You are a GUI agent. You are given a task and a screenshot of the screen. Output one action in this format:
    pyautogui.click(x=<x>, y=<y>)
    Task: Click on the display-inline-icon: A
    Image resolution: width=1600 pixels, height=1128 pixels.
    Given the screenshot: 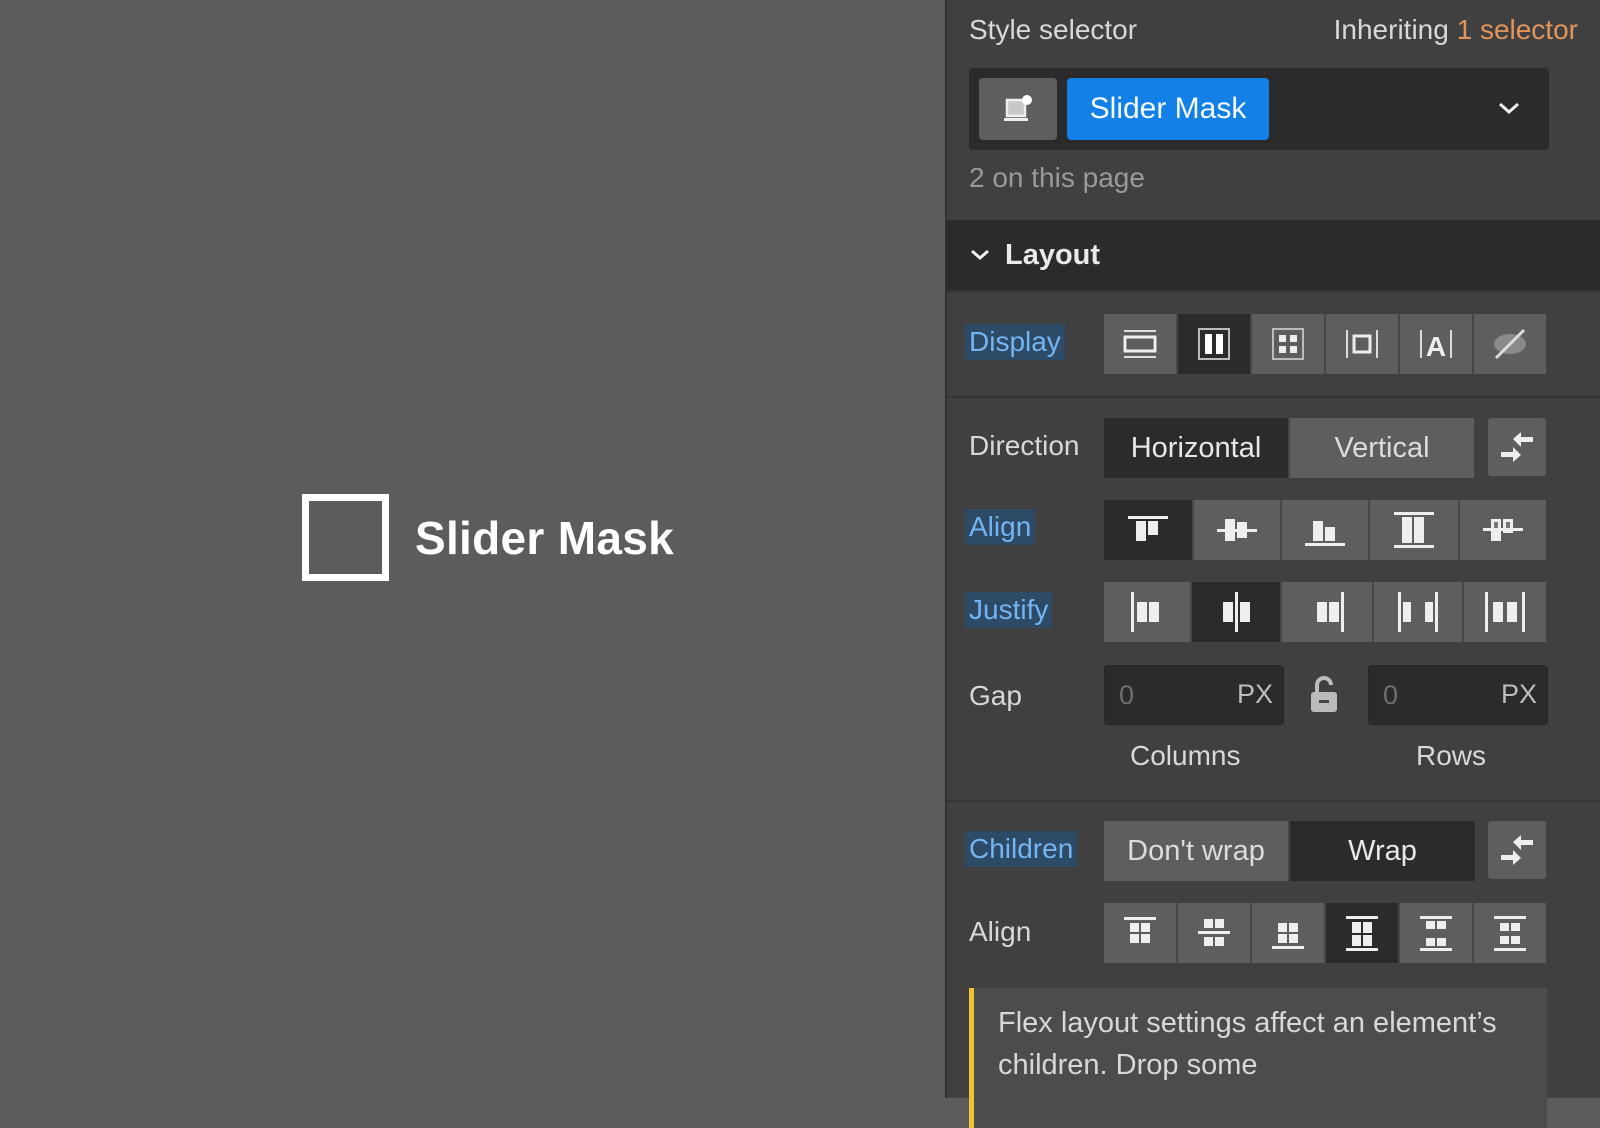 What is the action you would take?
    pyautogui.click(x=1436, y=345)
    